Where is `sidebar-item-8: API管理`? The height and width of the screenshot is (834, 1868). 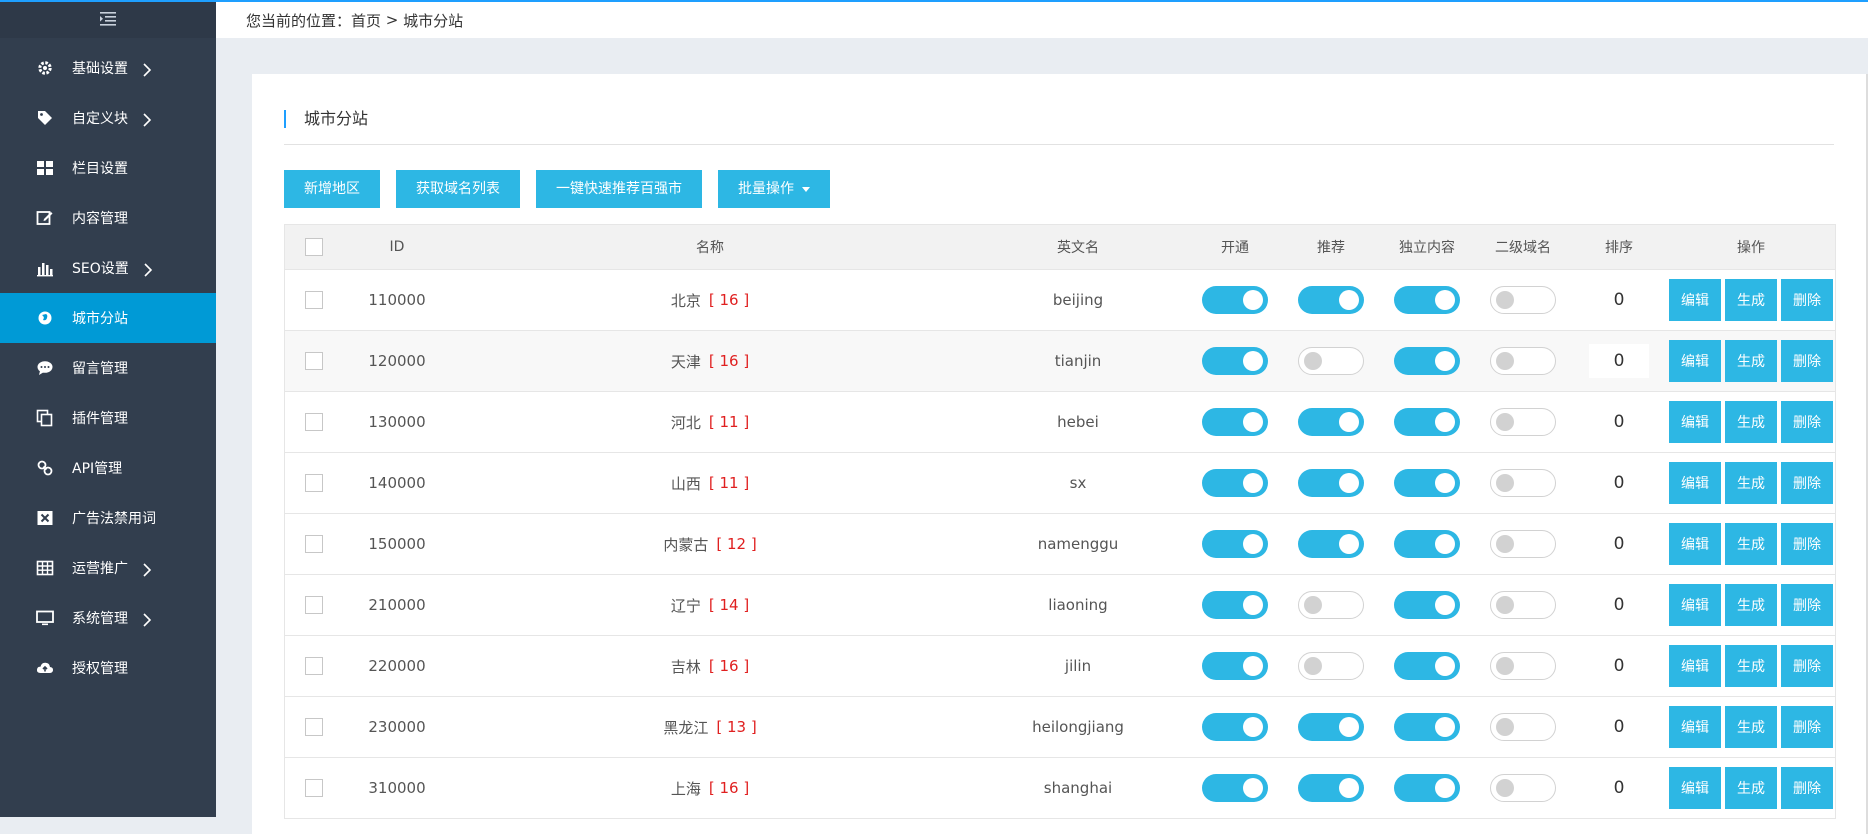 sidebar-item-8: API管理 is located at coordinates (108, 468).